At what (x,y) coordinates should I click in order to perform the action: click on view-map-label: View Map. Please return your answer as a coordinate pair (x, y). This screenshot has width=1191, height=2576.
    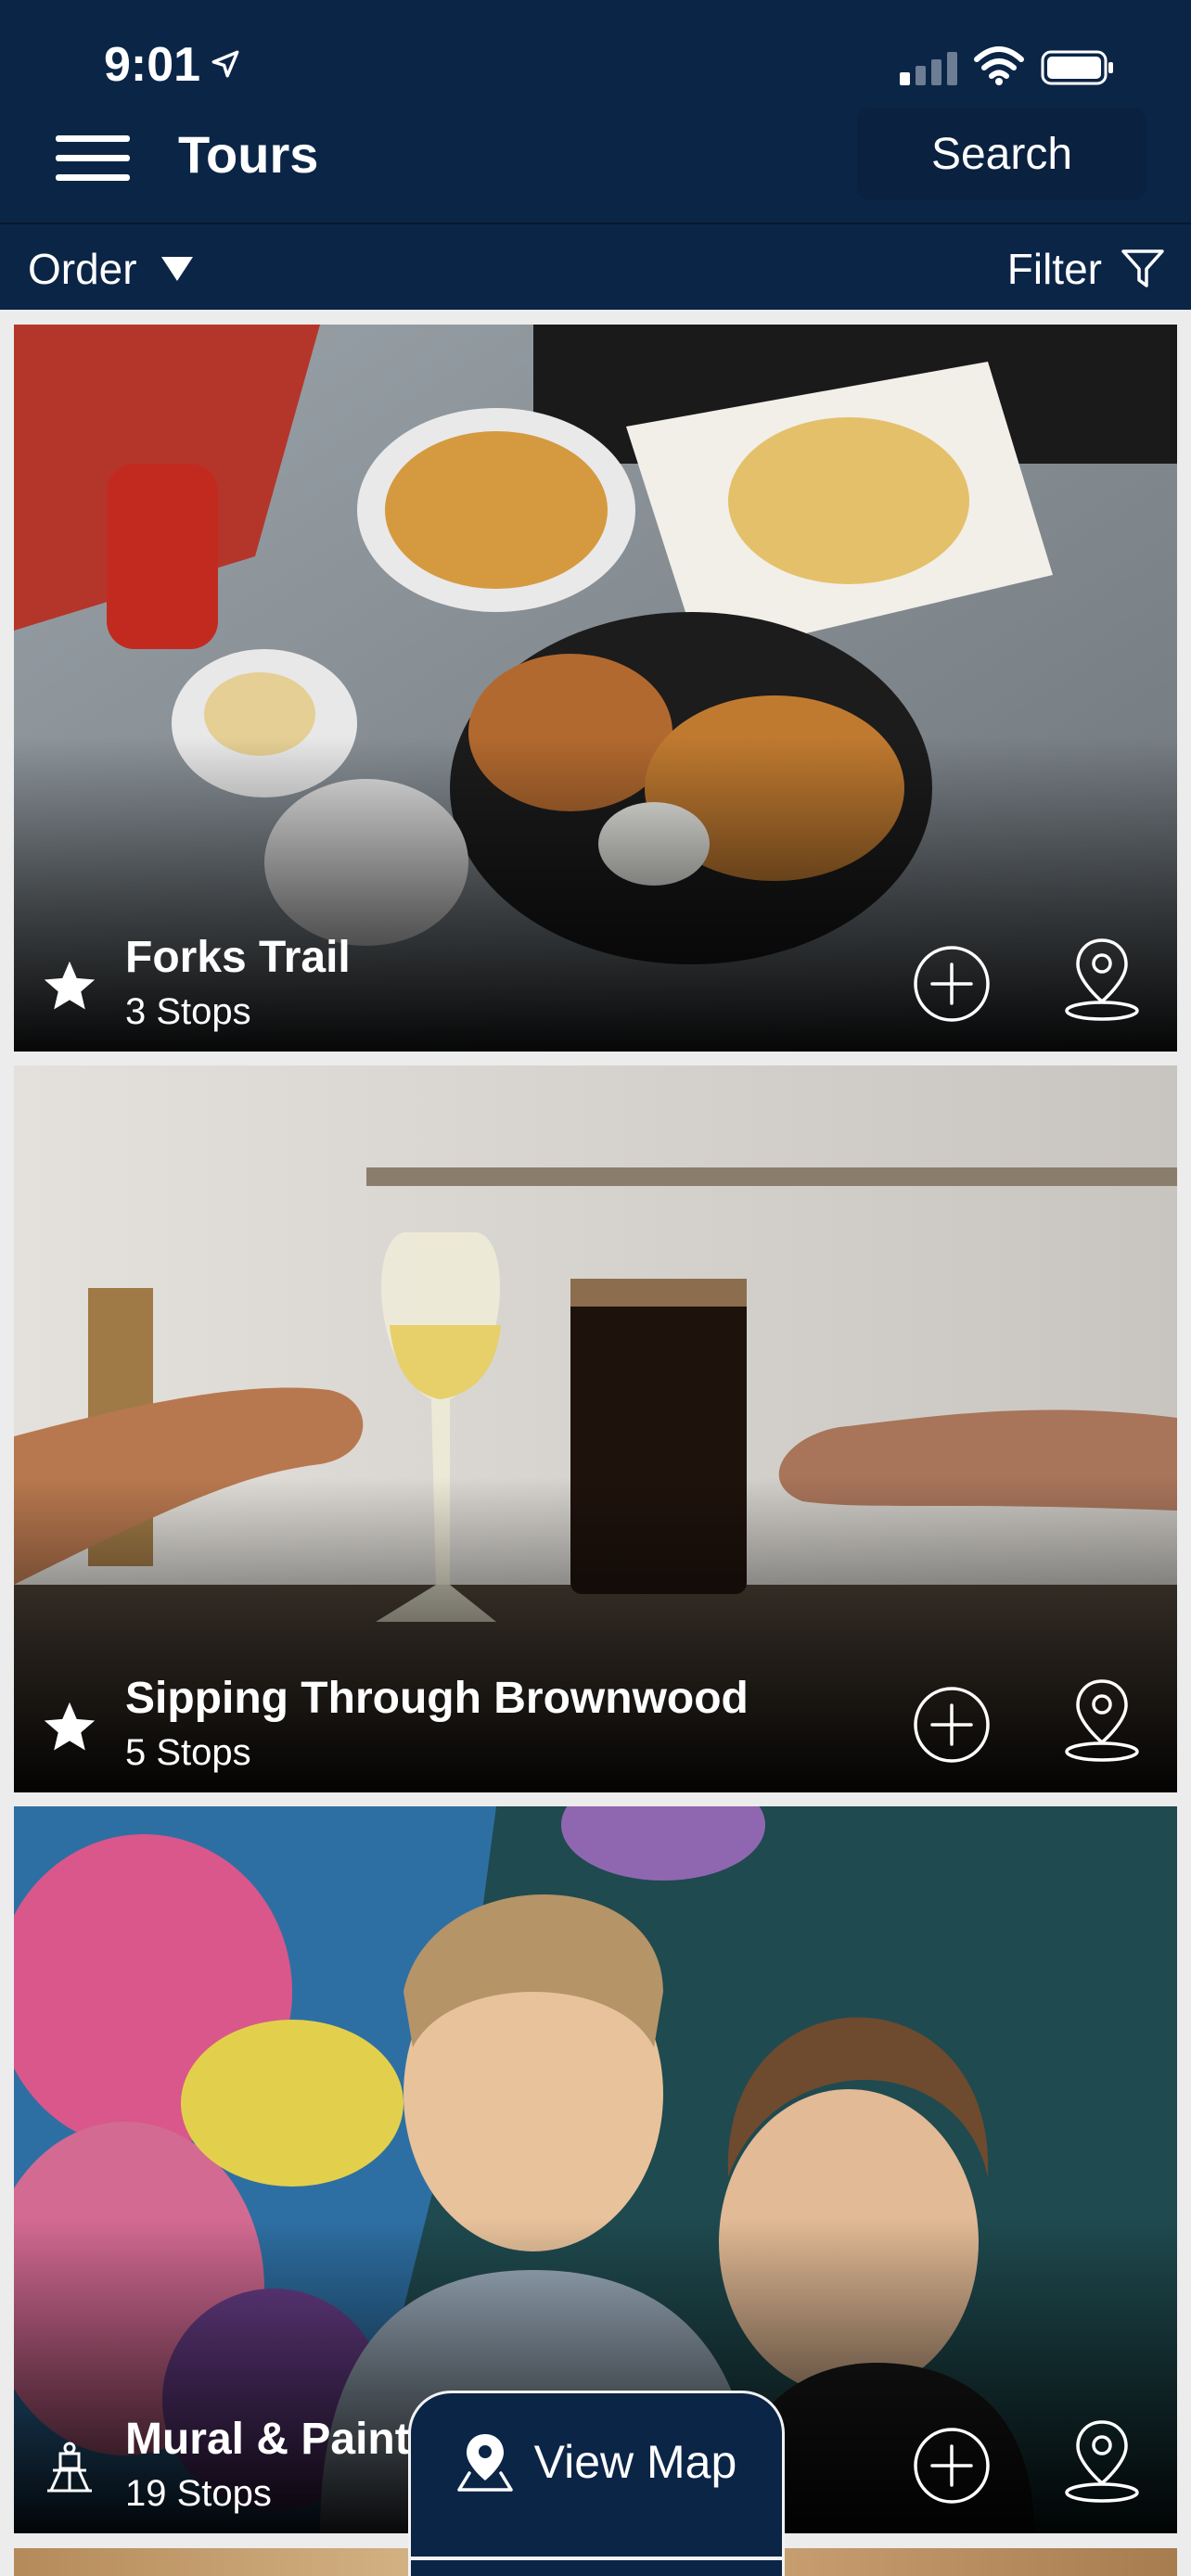
    Looking at the image, I should click on (635, 2462).